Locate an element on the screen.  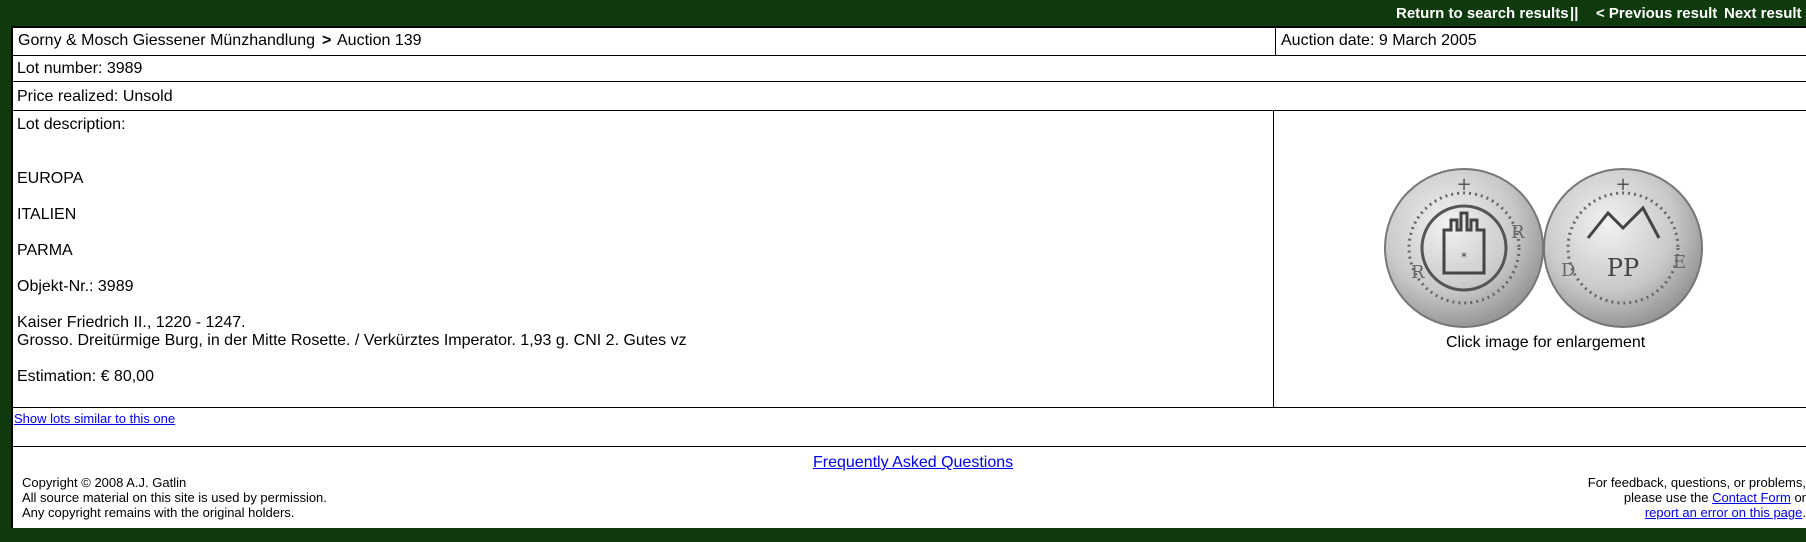
copyright-line: Copyright © 2008 A.J. Gatlin is located at coordinates (104, 482).